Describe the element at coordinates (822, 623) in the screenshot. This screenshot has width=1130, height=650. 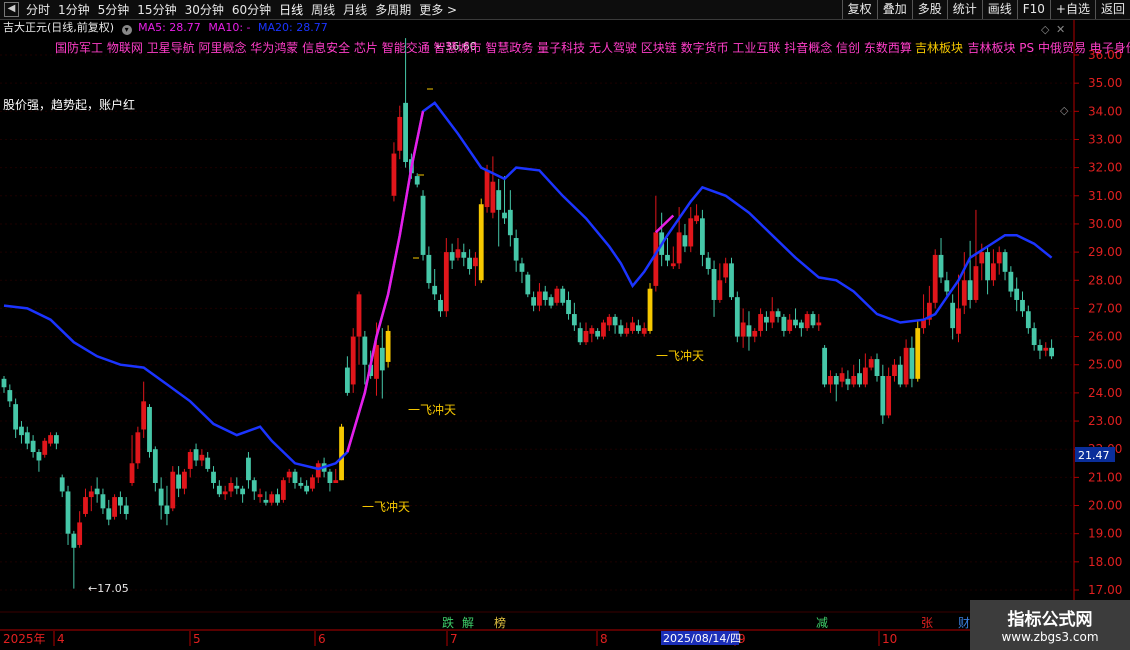
I see `event-marker: 减` at that location.